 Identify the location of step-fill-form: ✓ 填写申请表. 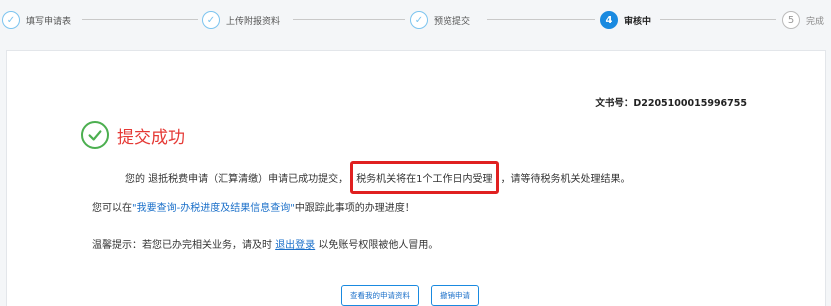
(36, 20).